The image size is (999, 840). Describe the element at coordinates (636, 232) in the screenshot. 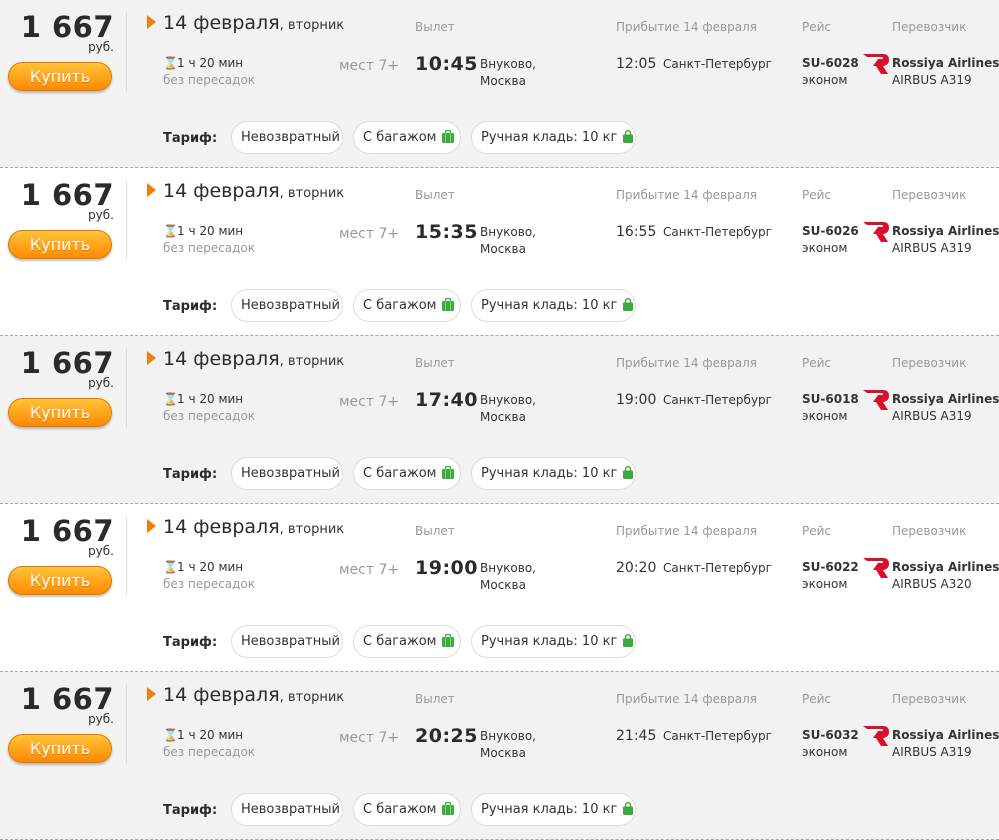

I see `arrival-time: 16:55` at that location.